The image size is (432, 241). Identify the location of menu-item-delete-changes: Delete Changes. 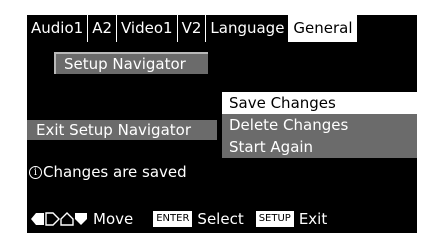
(319, 125).